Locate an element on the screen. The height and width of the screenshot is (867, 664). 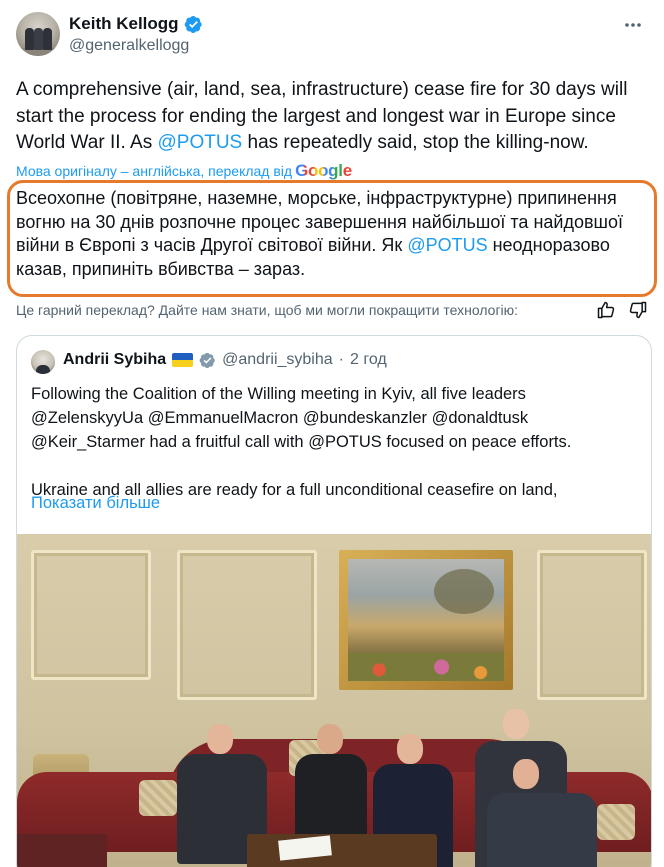
painting is located at coordinates (426, 620).